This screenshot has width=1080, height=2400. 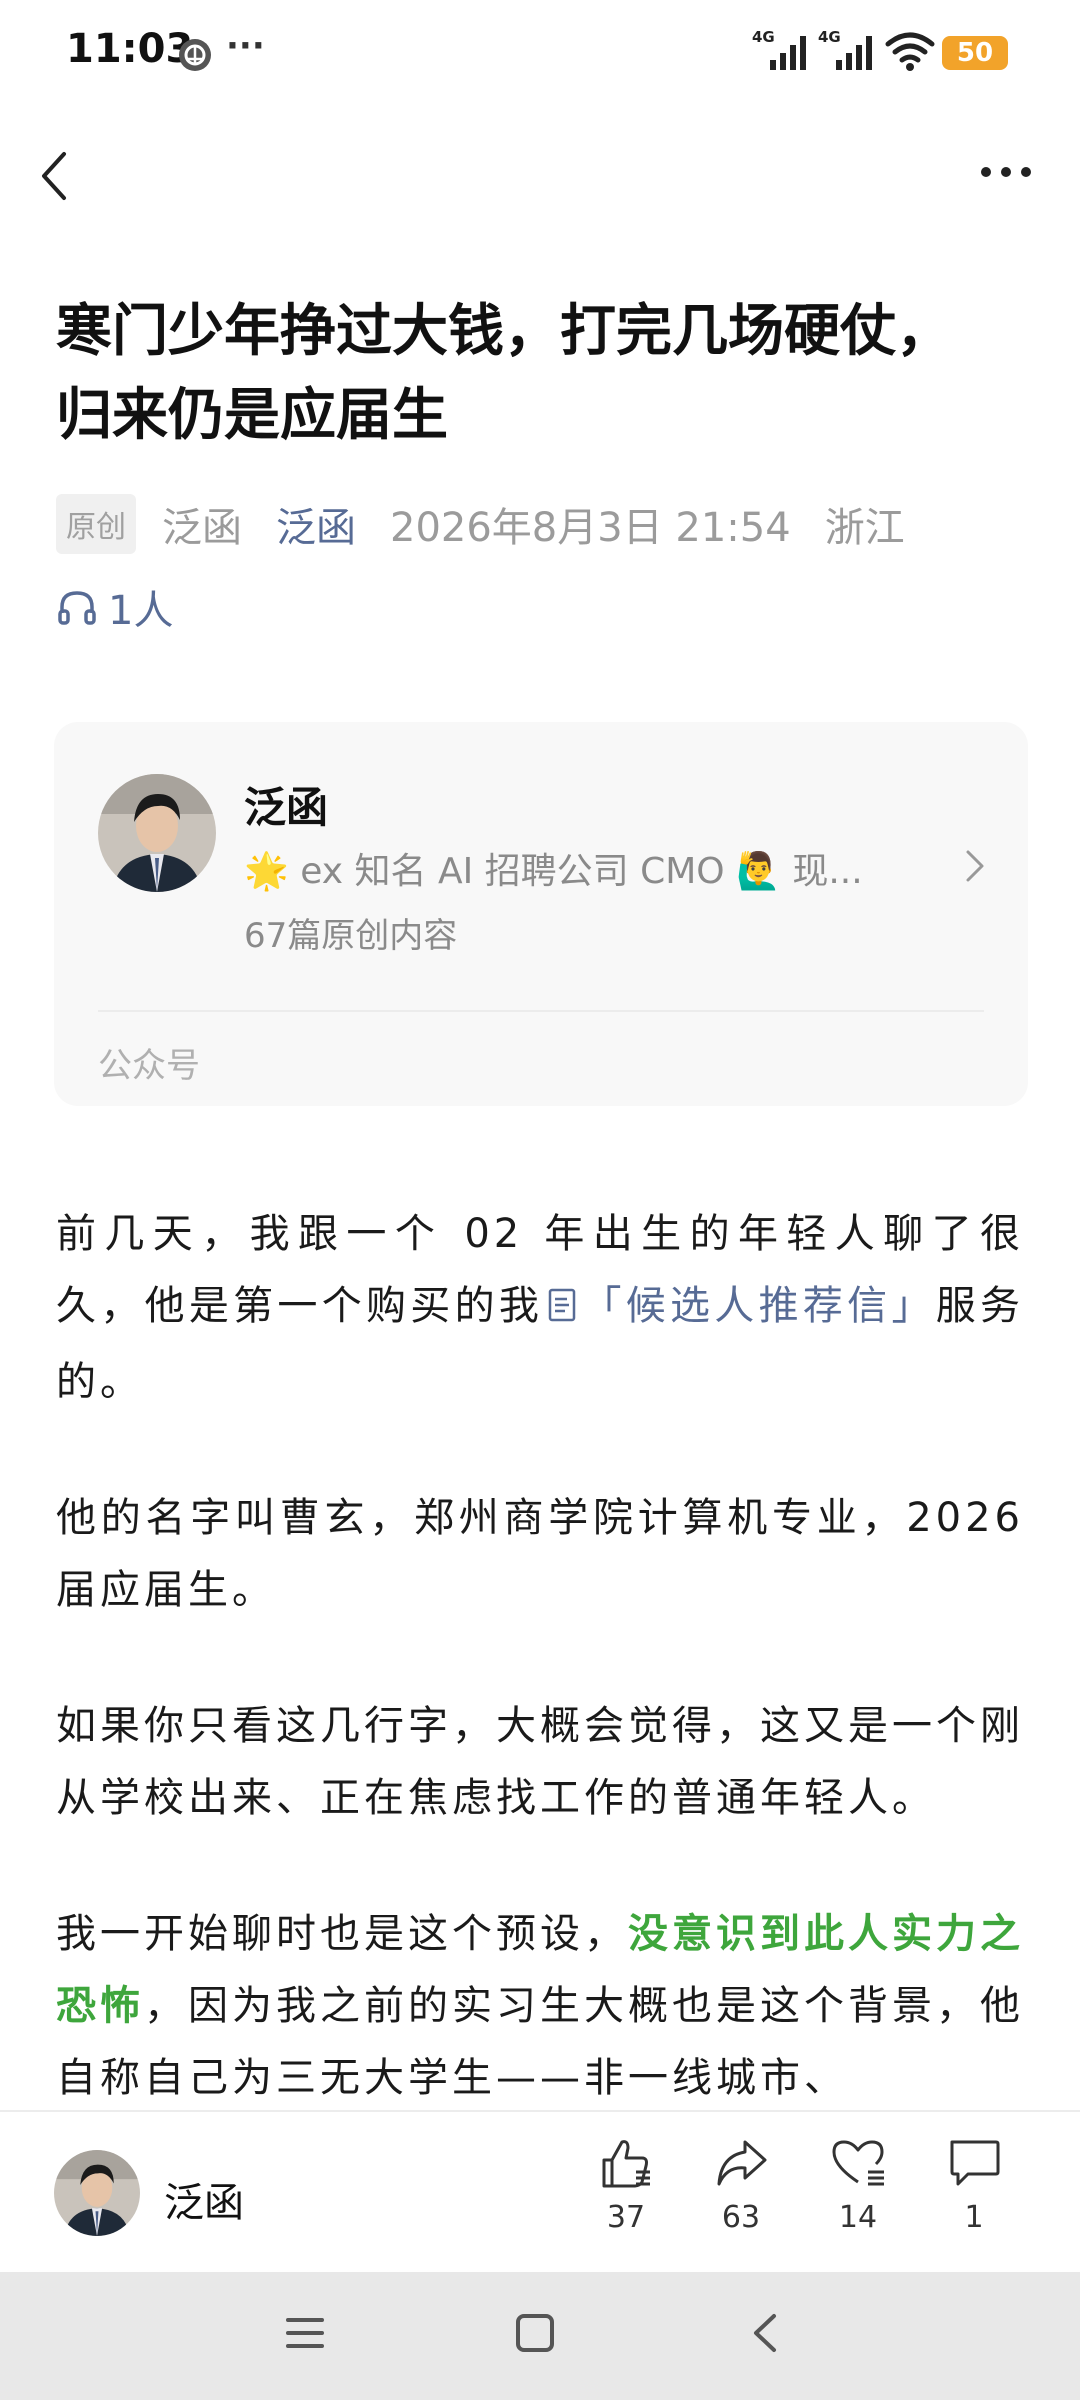 I want to click on more-notifications-icon: ···, so click(x=245, y=46).